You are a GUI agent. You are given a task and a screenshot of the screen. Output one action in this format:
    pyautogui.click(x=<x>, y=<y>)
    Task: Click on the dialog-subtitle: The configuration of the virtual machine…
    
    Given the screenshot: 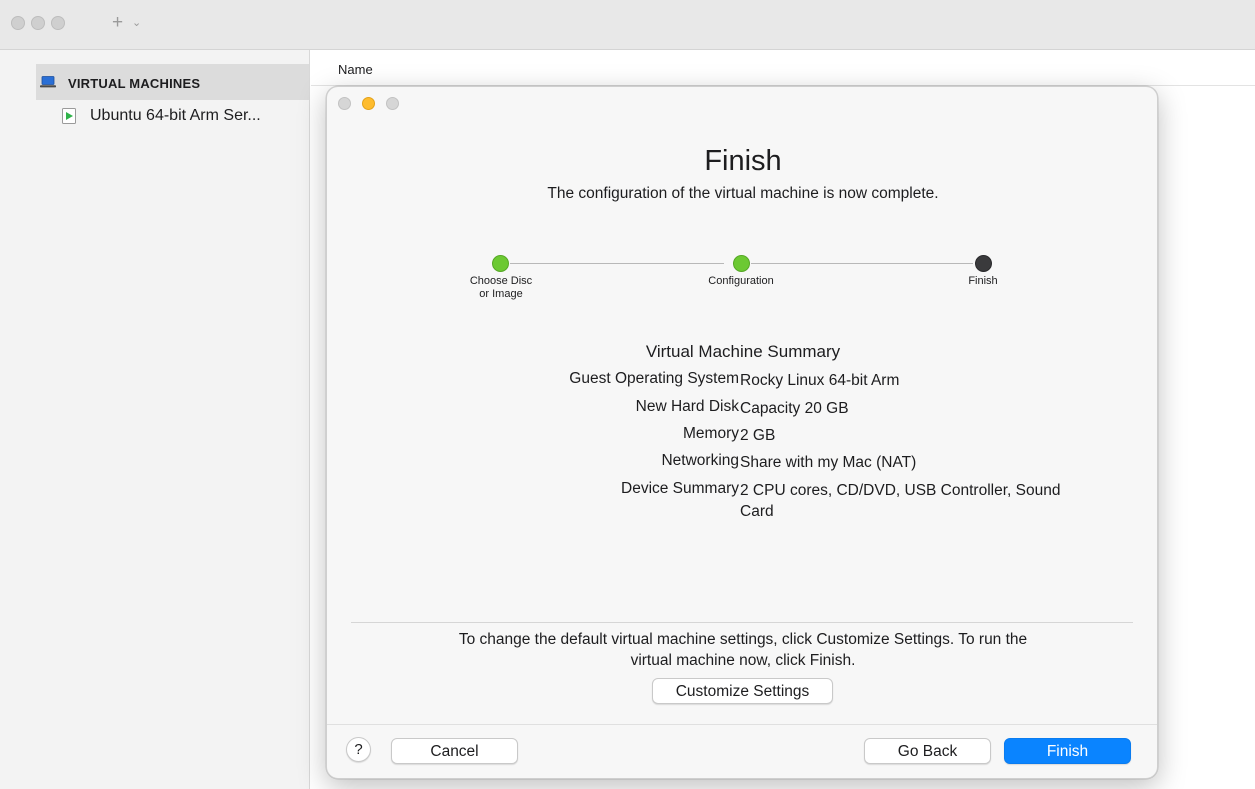 What is the action you would take?
    pyautogui.click(x=743, y=193)
    